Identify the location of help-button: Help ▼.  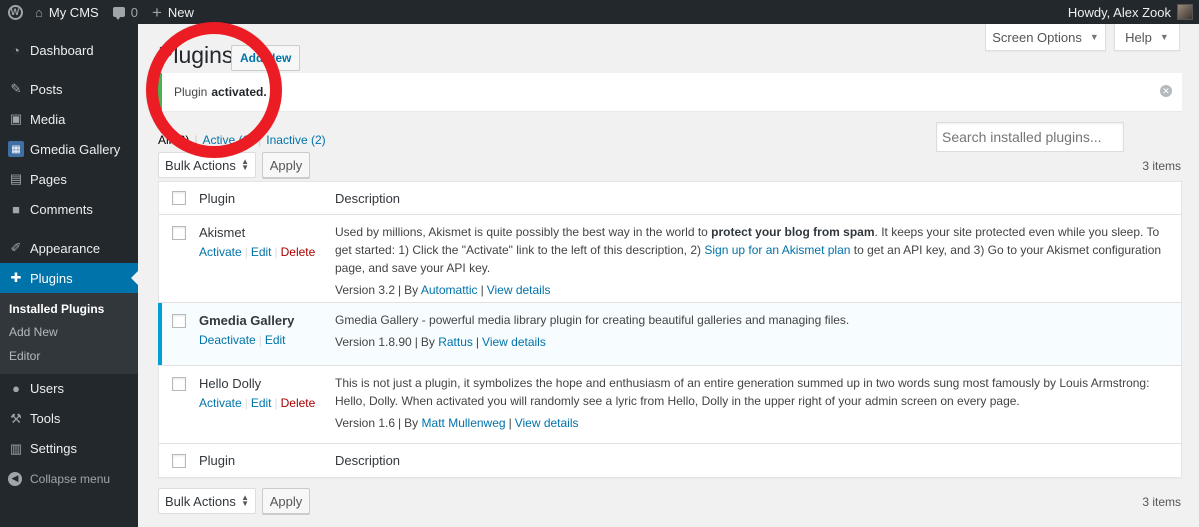
(1147, 37).